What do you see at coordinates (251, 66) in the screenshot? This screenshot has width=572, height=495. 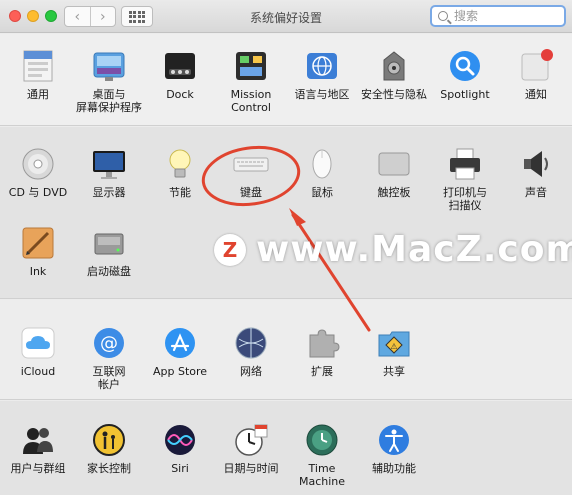 I see `mission-control-icon` at bounding box center [251, 66].